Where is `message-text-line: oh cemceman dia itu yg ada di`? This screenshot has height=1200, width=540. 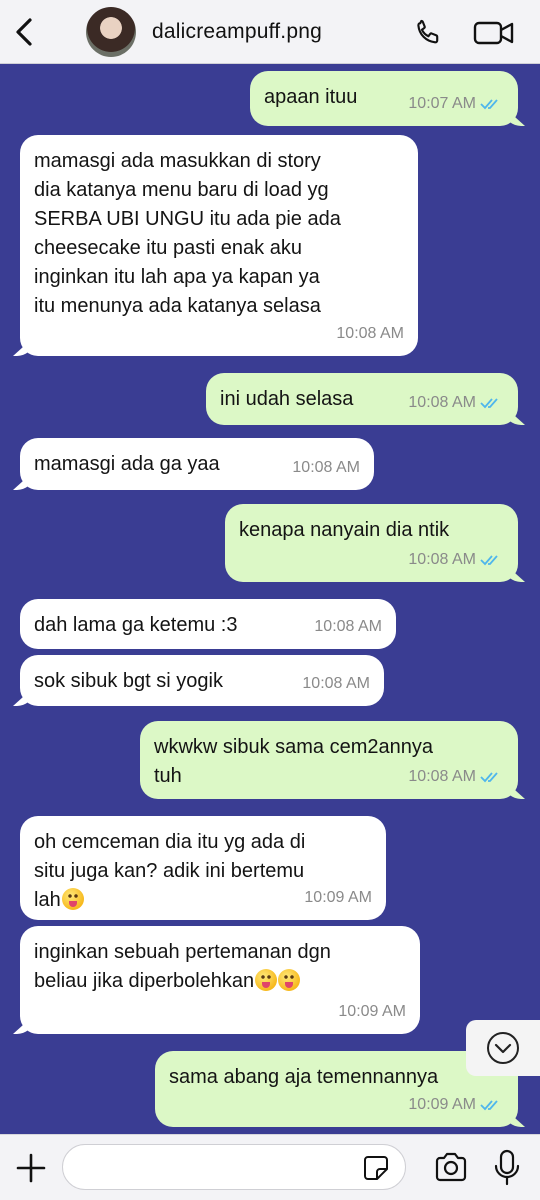 message-text-line: oh cemceman dia itu yg ada di is located at coordinates (170, 842).